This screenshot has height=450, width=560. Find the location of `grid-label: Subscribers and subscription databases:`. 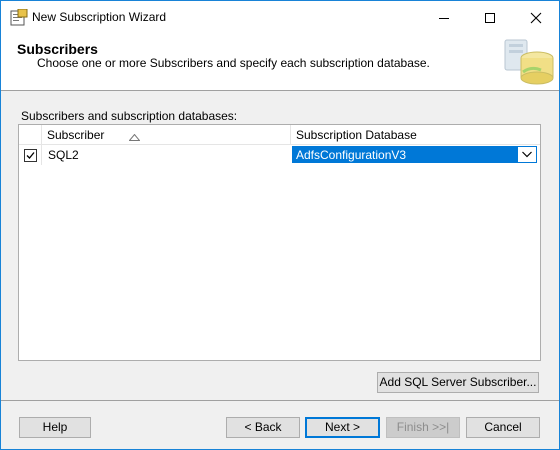

grid-label: Subscribers and subscription databases: is located at coordinates (129, 116).